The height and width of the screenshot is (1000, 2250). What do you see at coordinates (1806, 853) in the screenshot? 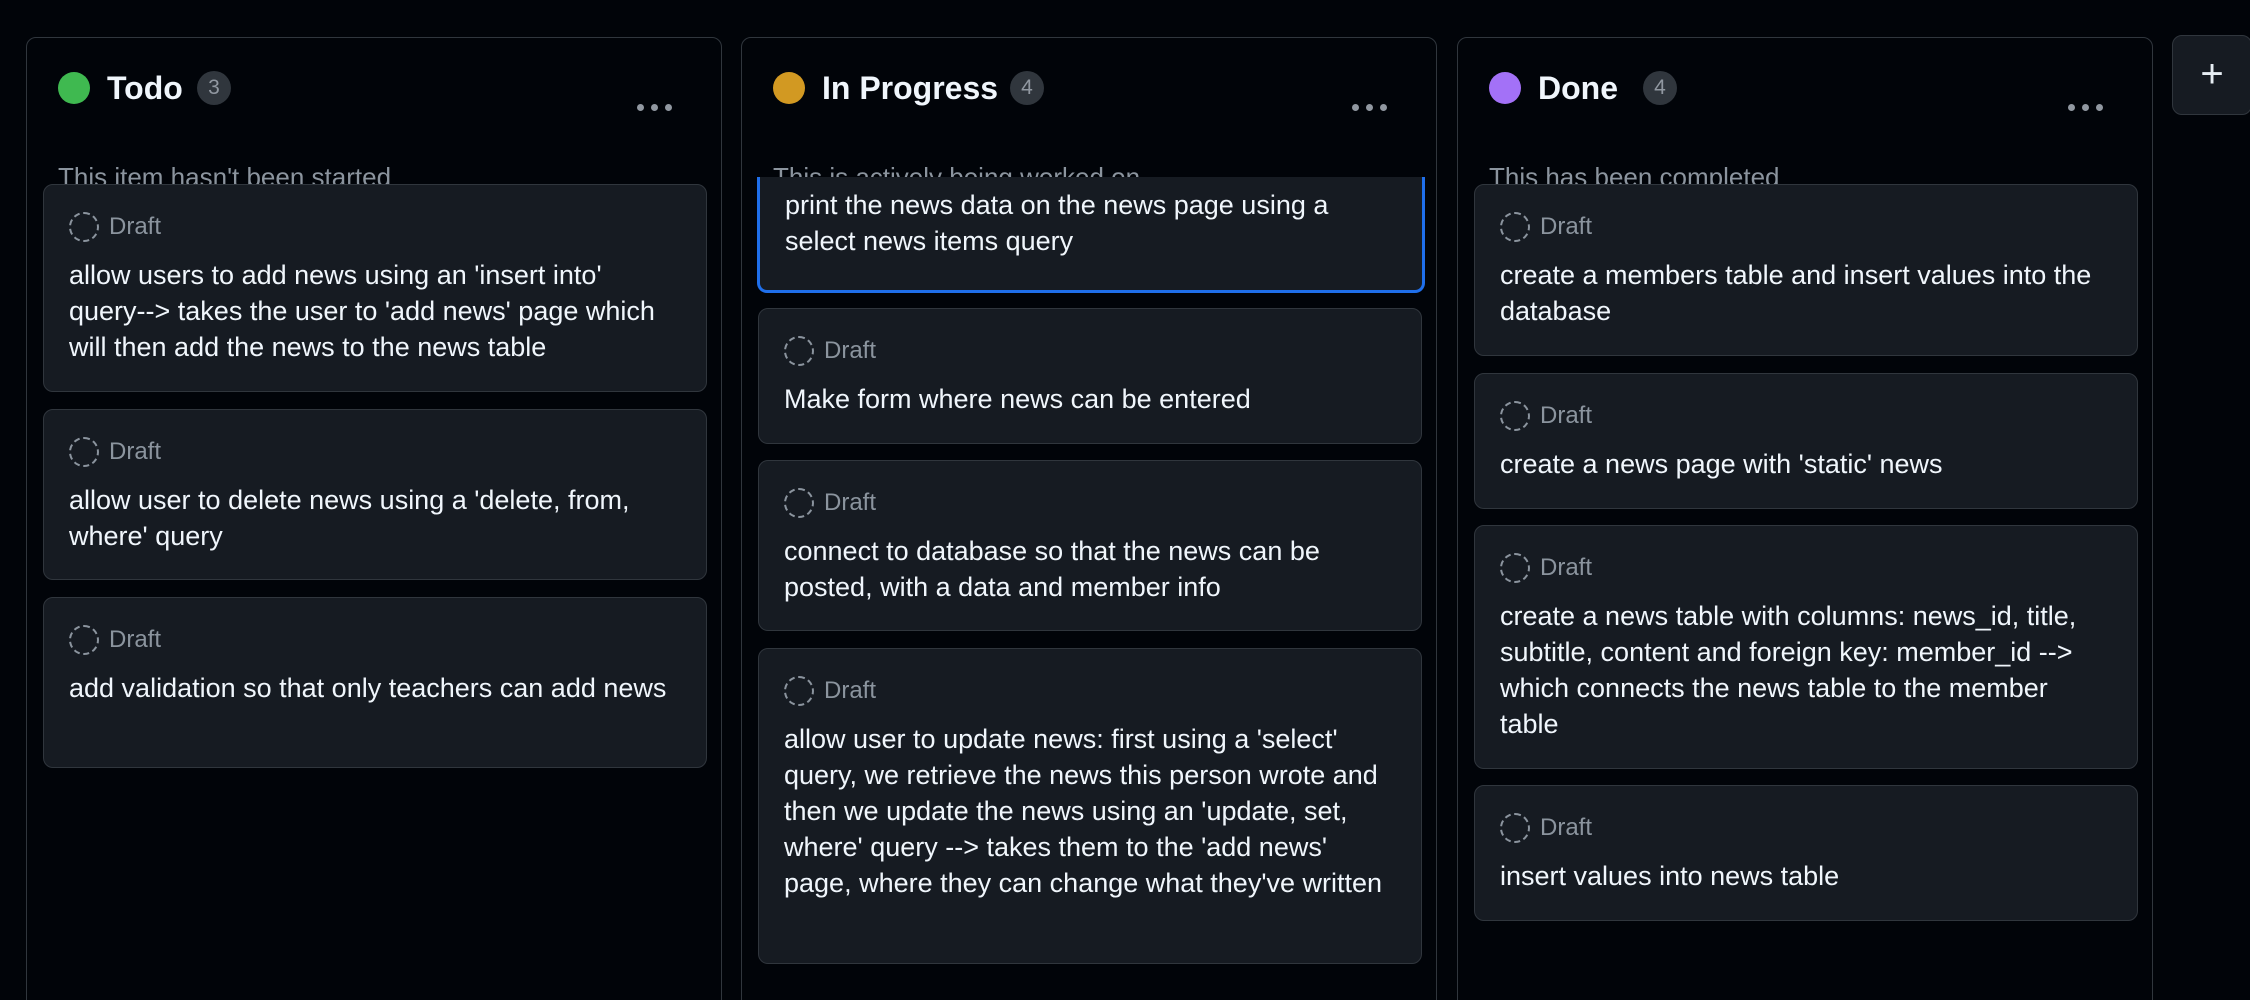
I see `card: Draft insert values into news table` at bounding box center [1806, 853].